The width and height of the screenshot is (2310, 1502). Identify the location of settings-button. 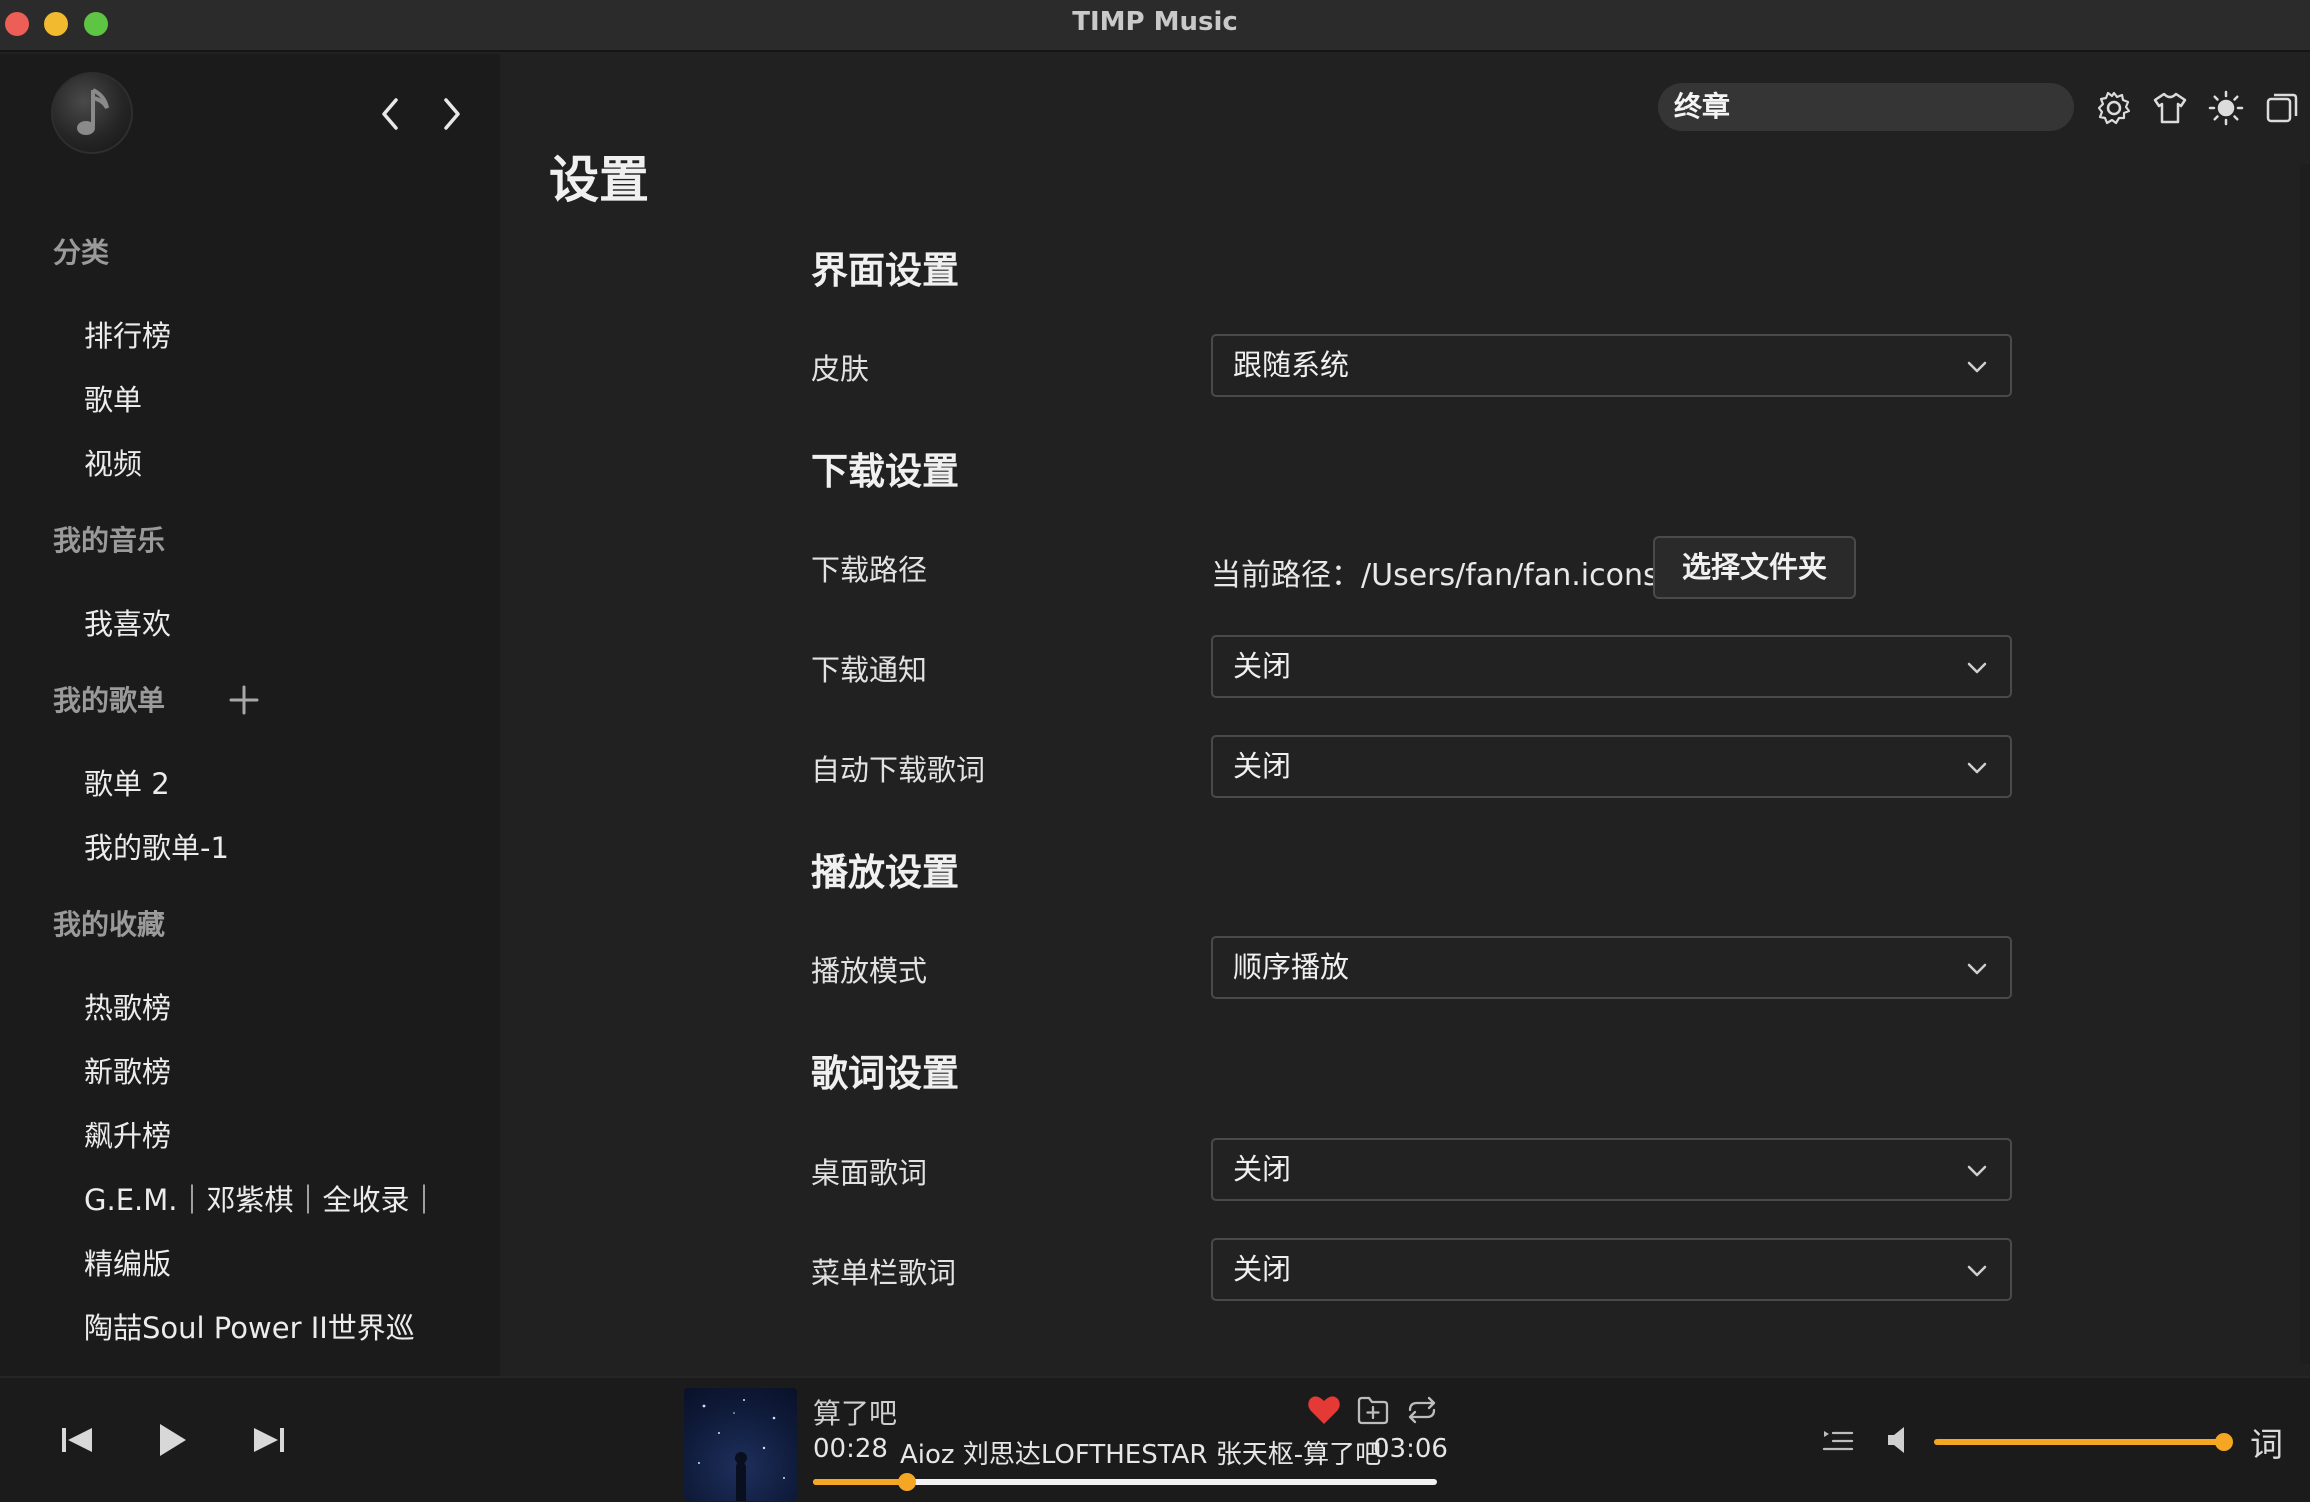
(2114, 108).